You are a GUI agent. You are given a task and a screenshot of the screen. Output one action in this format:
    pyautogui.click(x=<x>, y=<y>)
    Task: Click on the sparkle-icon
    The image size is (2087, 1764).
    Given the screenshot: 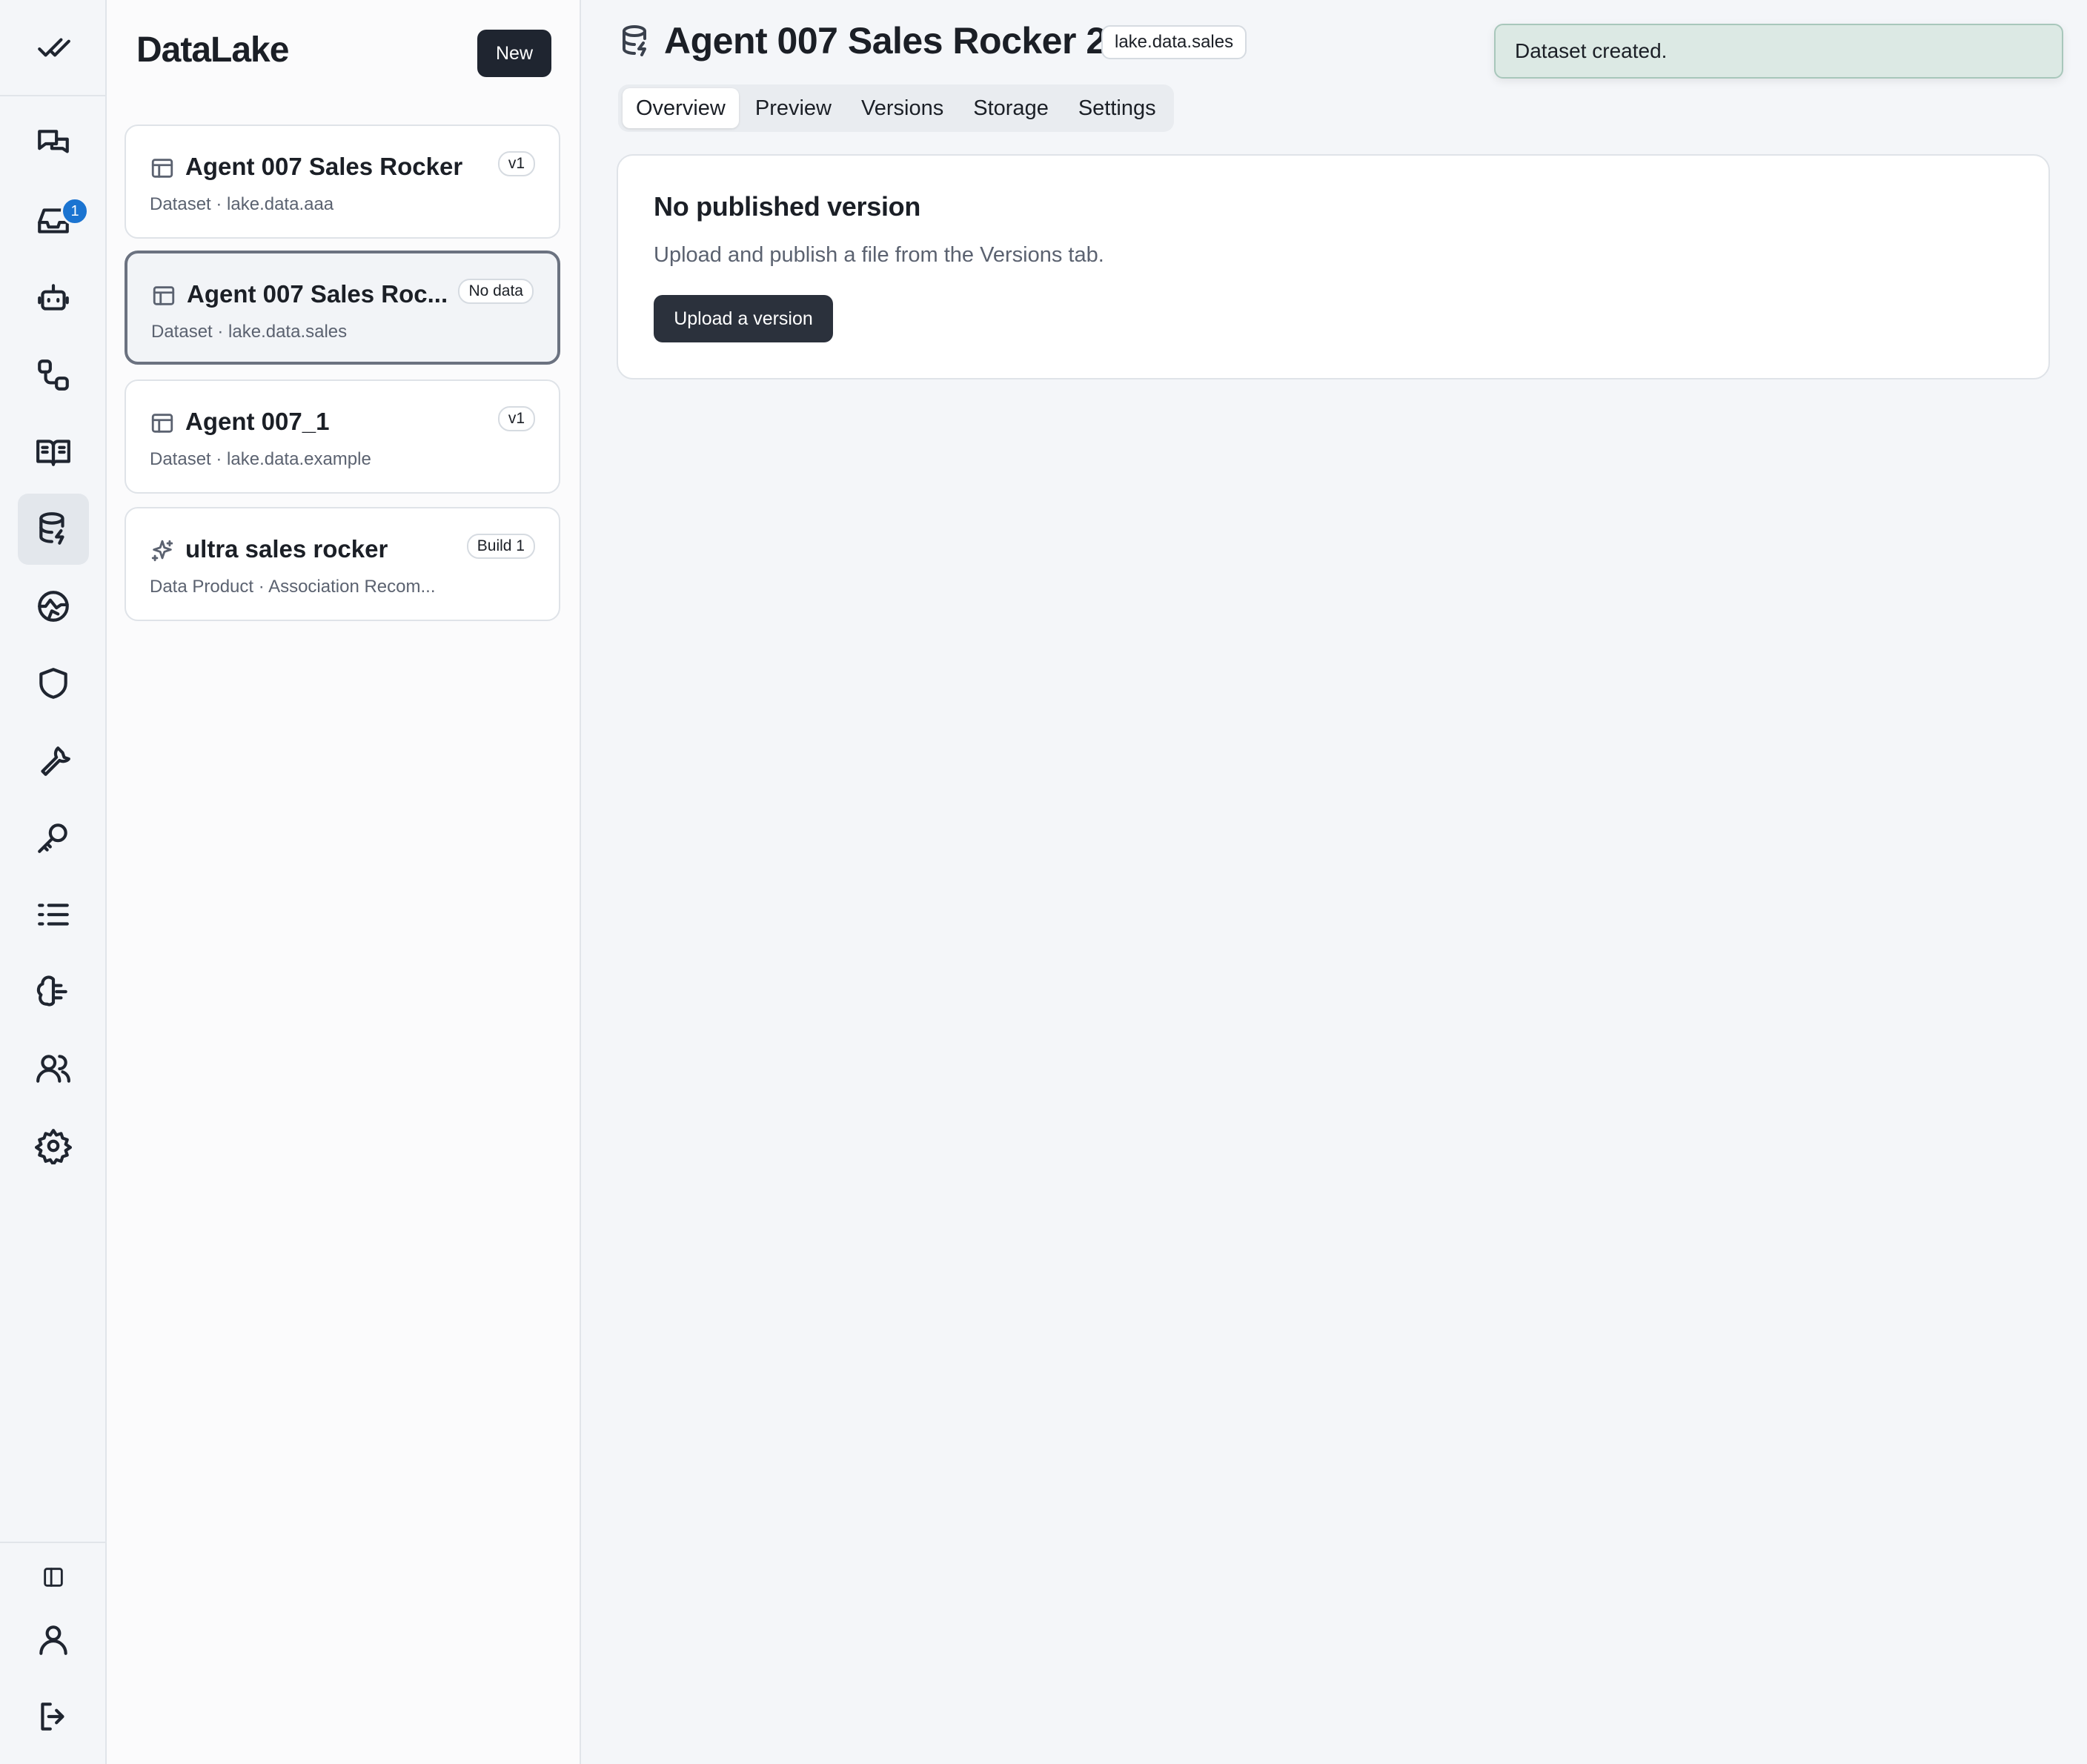 What is the action you would take?
    pyautogui.click(x=162, y=551)
    